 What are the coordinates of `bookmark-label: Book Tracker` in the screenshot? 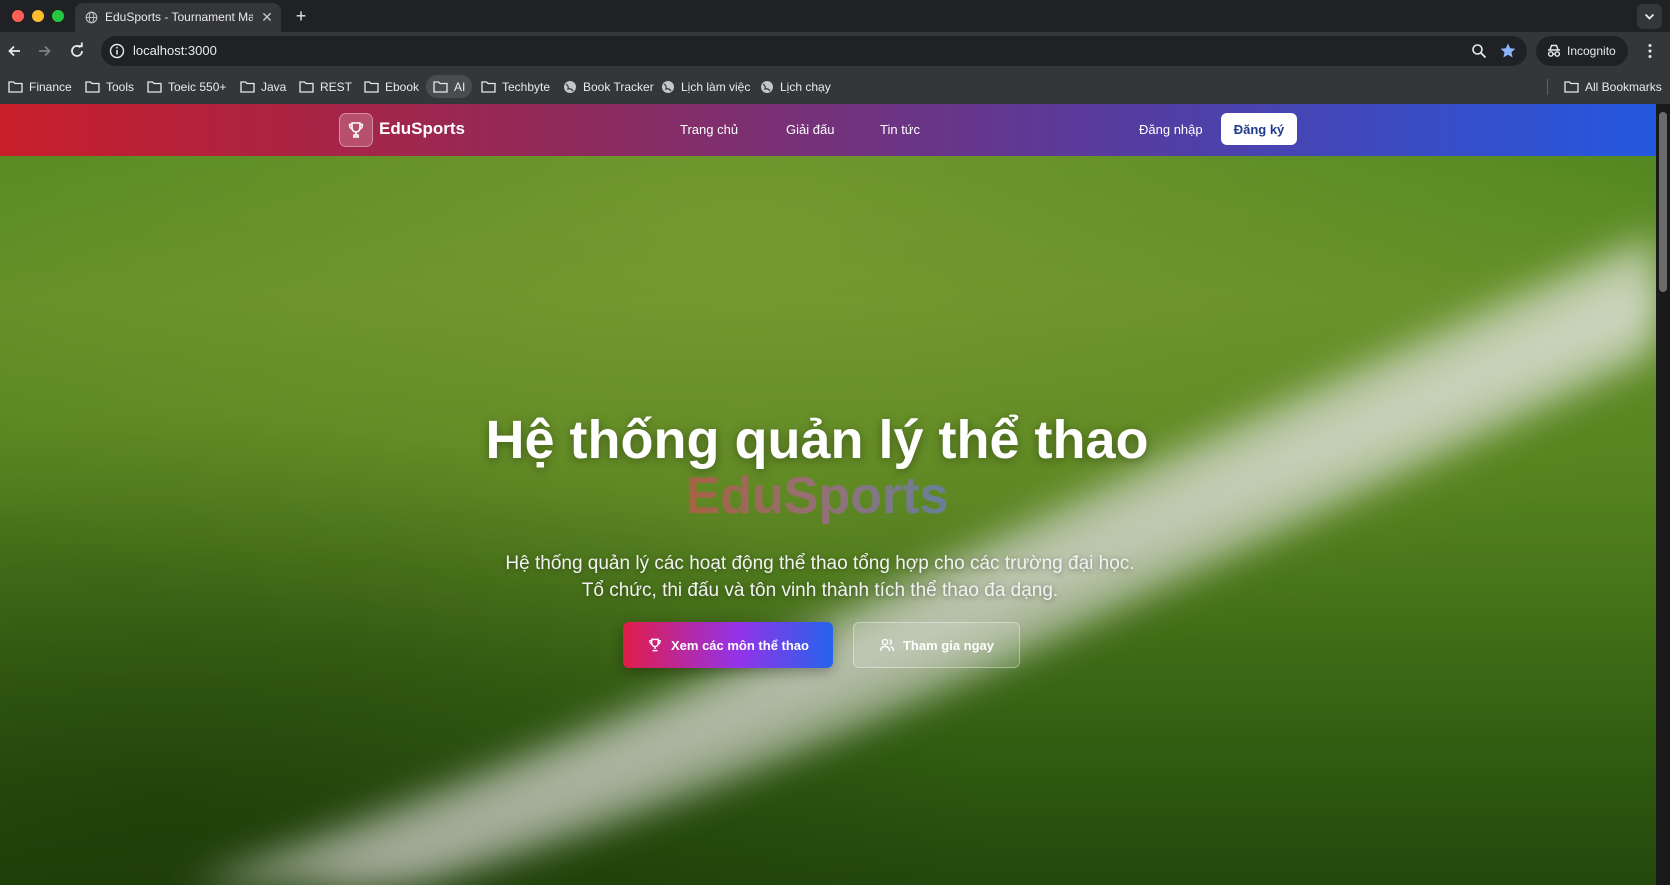 It's located at (618, 86).